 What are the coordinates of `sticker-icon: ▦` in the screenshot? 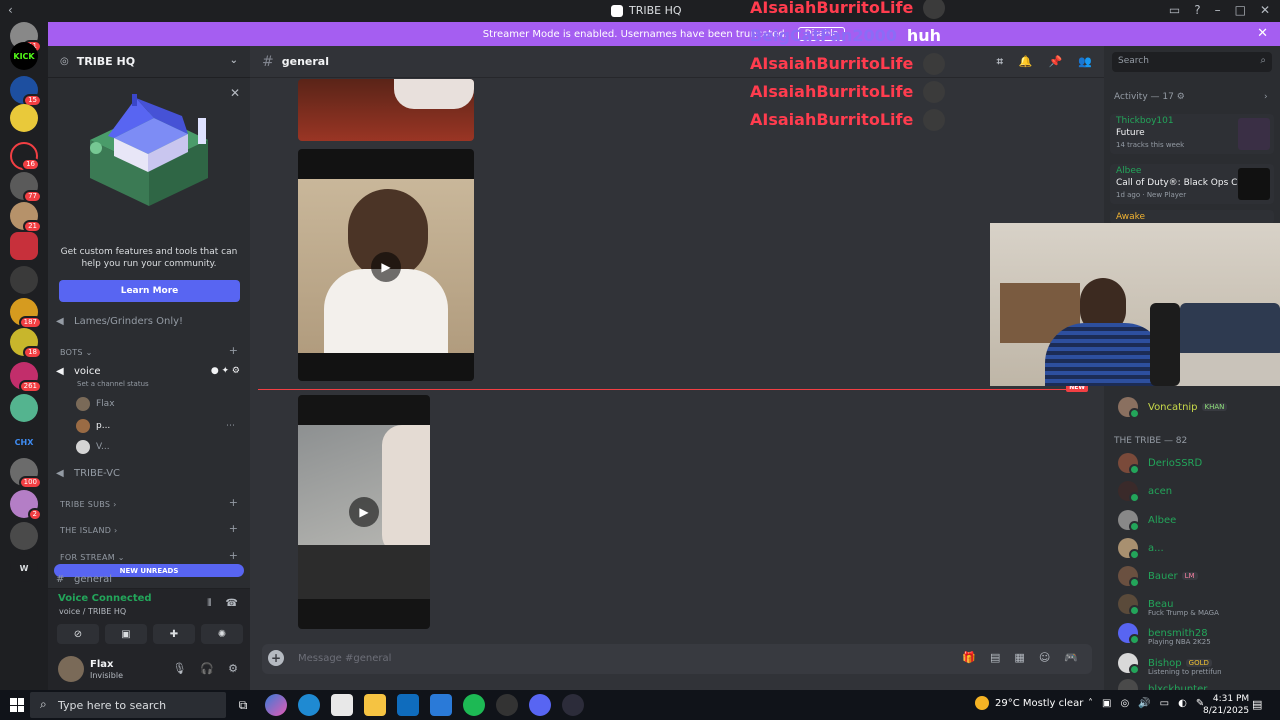 It's located at (1019, 657).